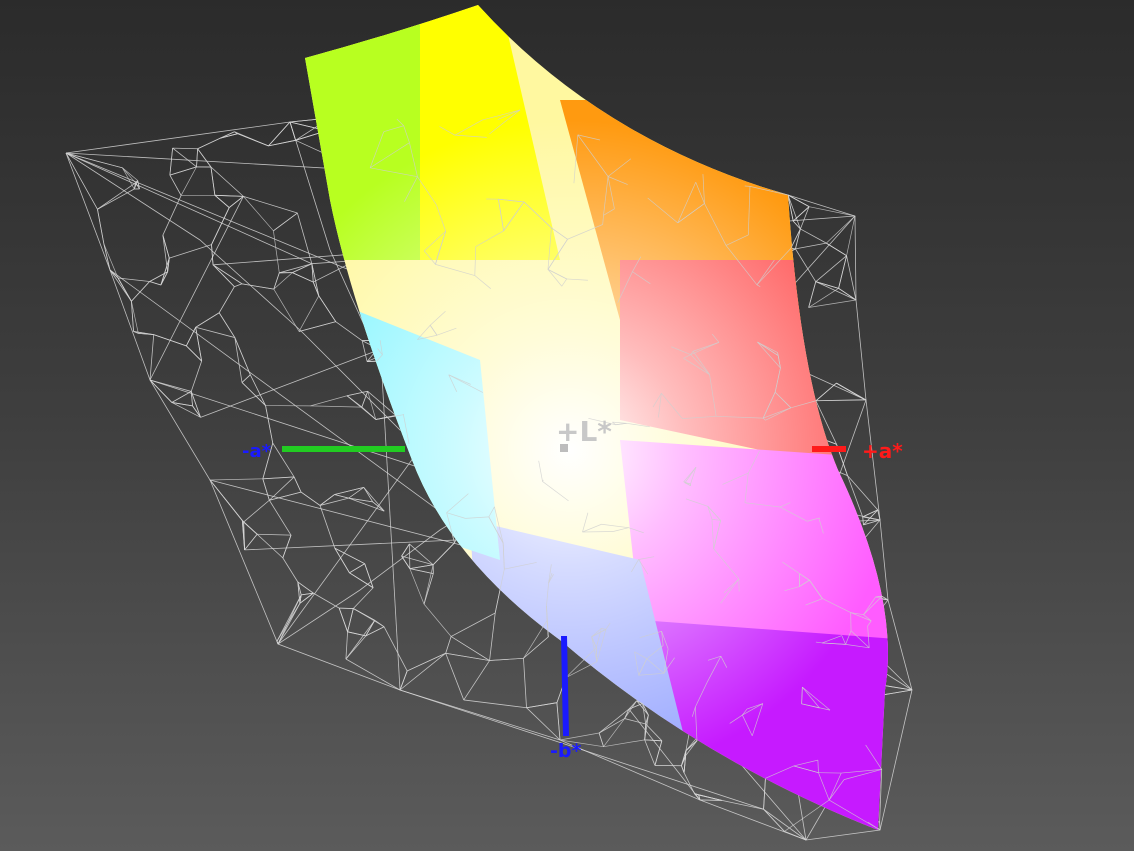 The width and height of the screenshot is (1134, 851). I want to click on minus-b-axis-line, so click(565, 686).